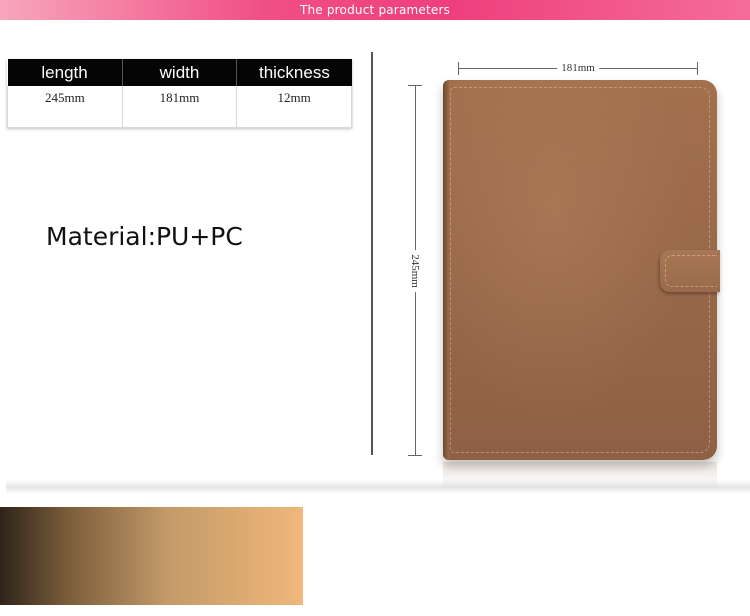 This screenshot has width=750, height=616. I want to click on width-dimension-tick-right, so click(697, 68).